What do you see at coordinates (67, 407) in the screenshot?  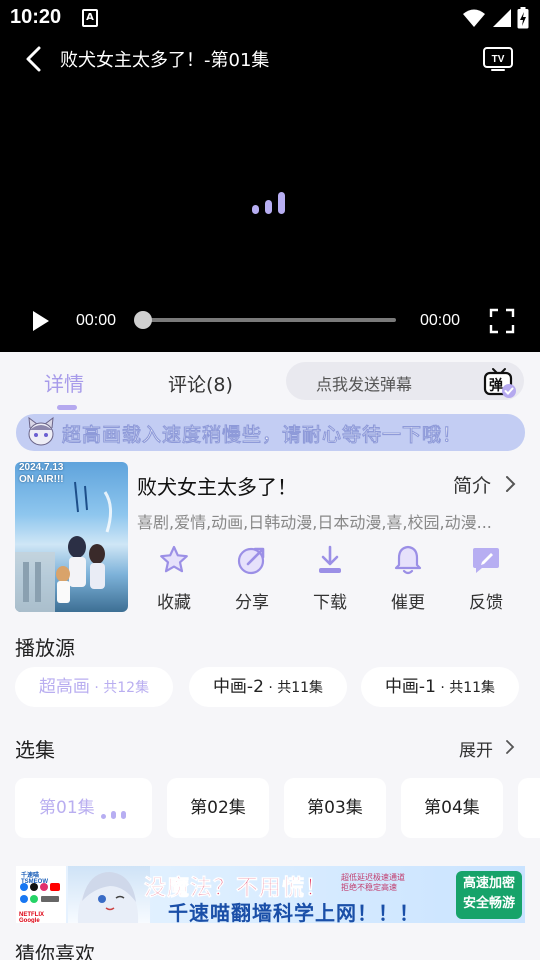 I see `tab-active-indicator` at bounding box center [67, 407].